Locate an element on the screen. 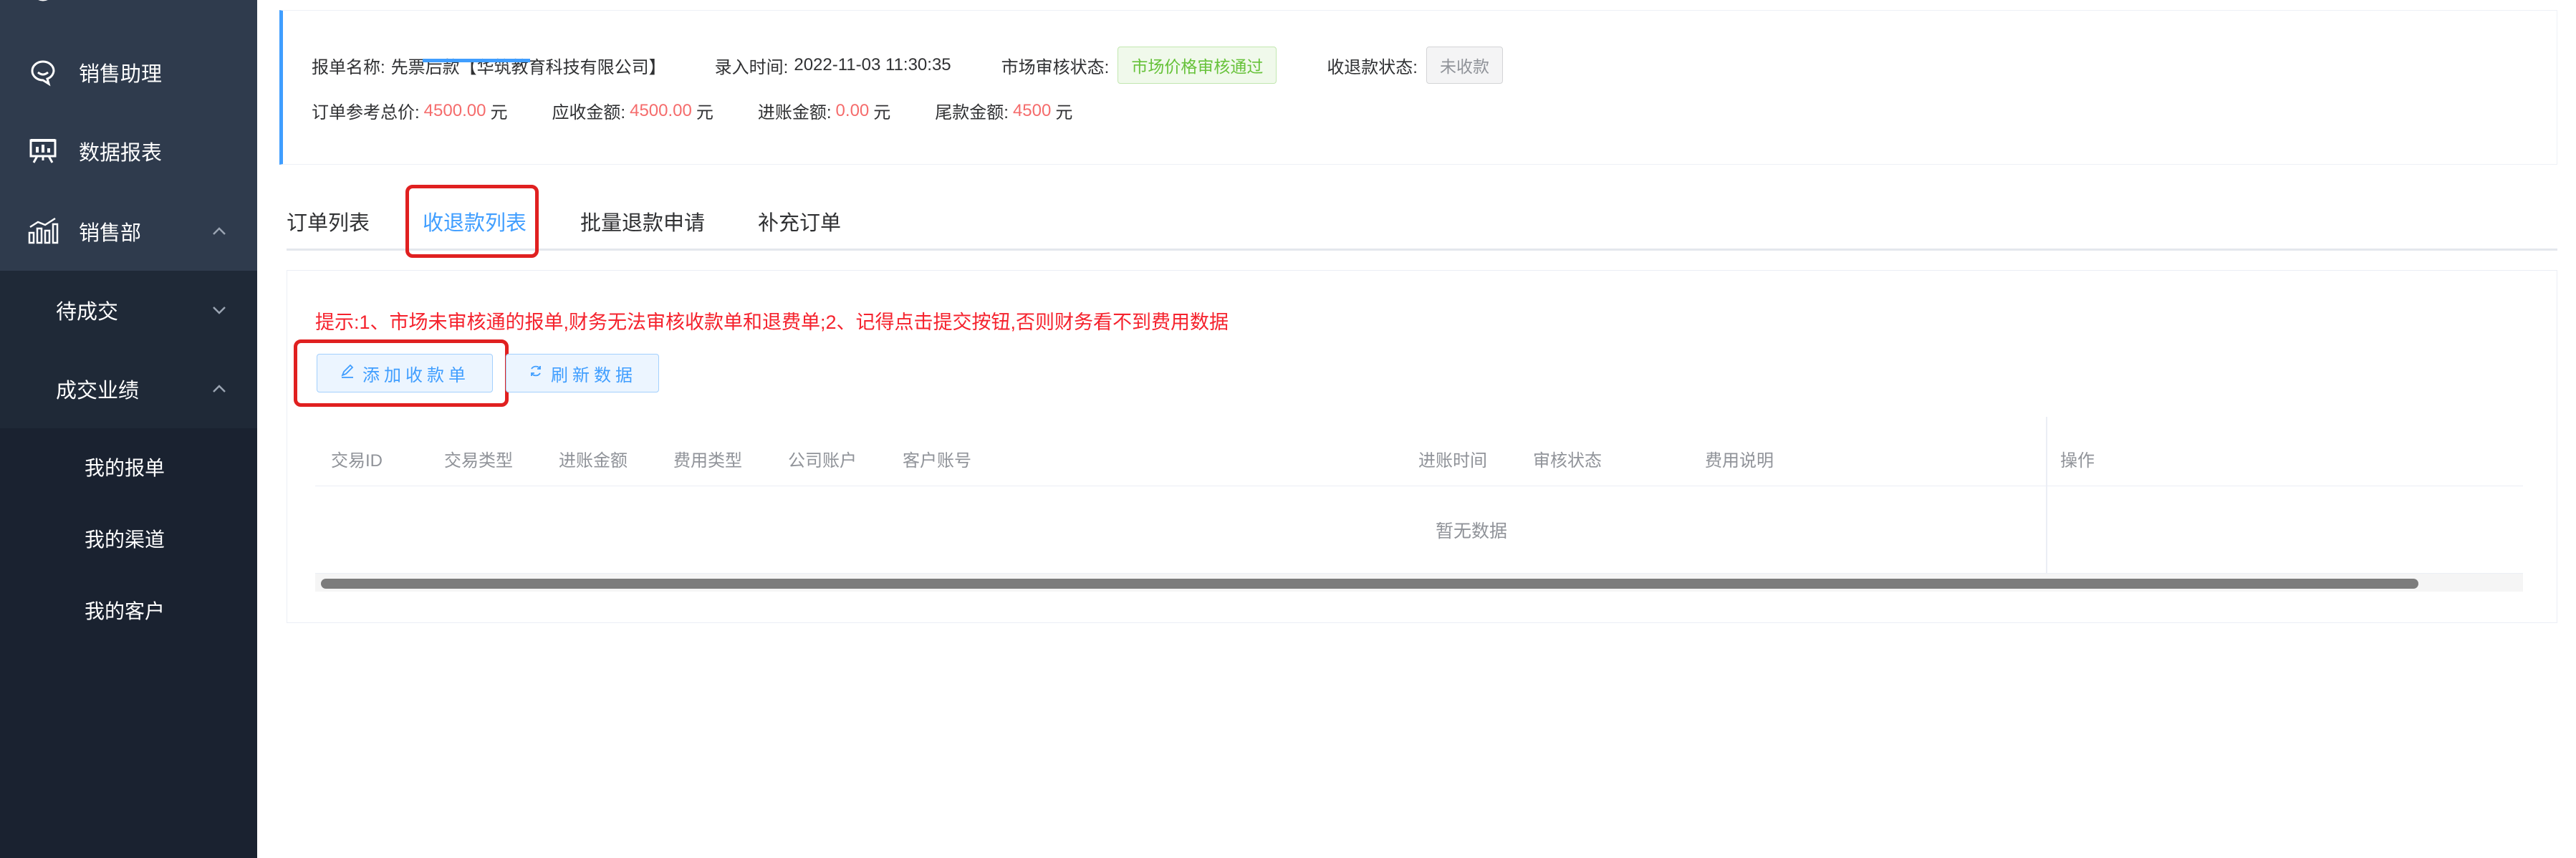  sidebar-item-sales-dept: 销售部 is located at coordinates (128, 231).